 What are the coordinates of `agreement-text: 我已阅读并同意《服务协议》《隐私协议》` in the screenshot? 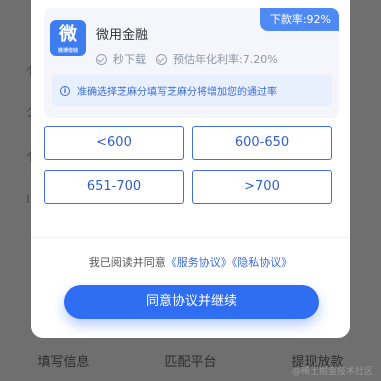 It's located at (190, 262).